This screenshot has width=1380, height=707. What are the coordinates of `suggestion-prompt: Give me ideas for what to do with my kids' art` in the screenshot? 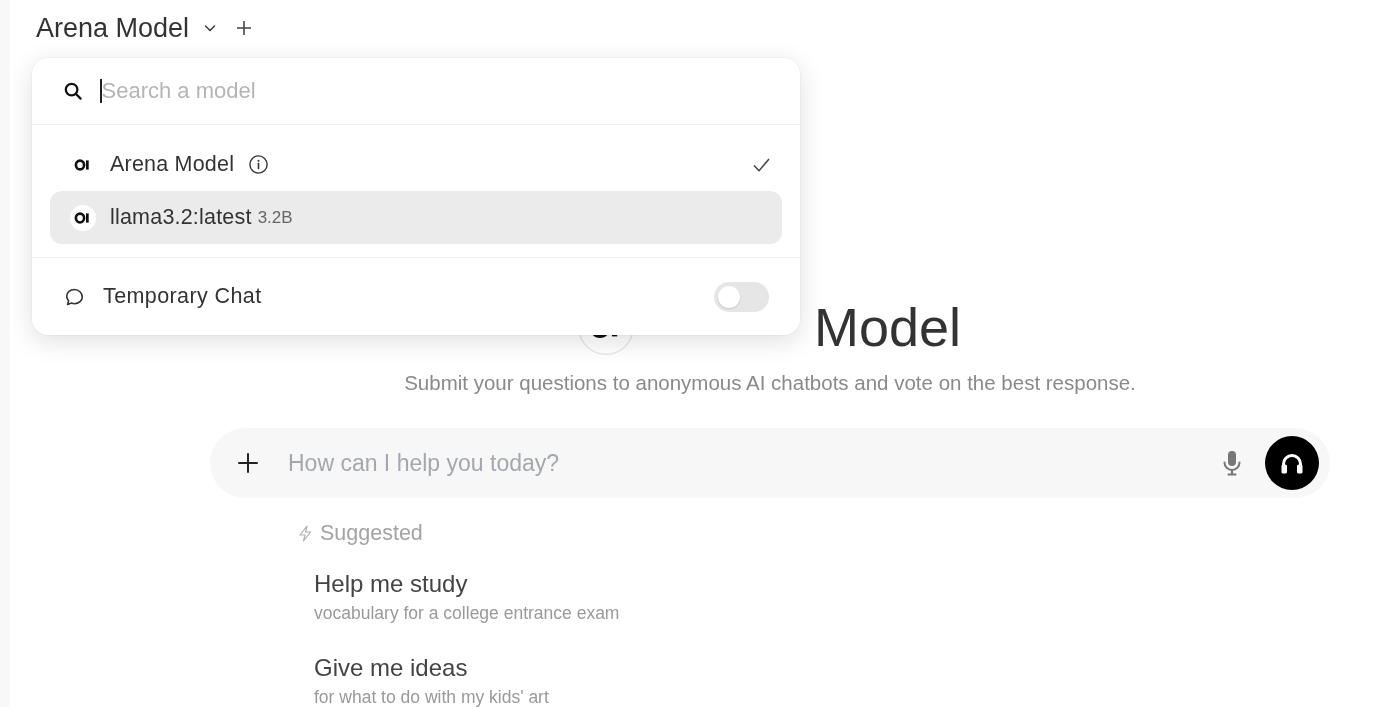 It's located at (431, 680).